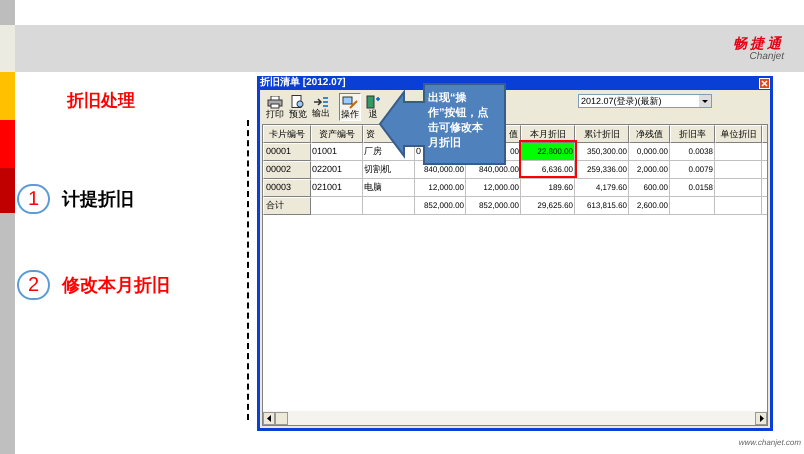 The width and height of the screenshot is (804, 454). Describe the element at coordinates (649, 188) in the screenshot. I see `table-cell: 600.00` at that location.